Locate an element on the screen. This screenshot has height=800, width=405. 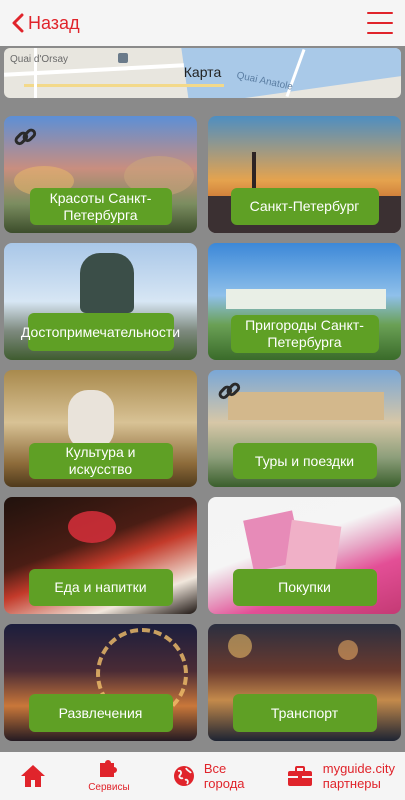
services-label: Сервисы is located at coordinates (109, 787).